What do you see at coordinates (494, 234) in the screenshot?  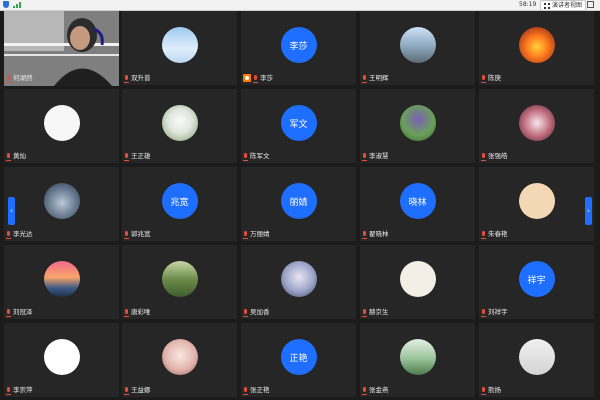 I see `participant-nameplate: 朱春艳` at bounding box center [494, 234].